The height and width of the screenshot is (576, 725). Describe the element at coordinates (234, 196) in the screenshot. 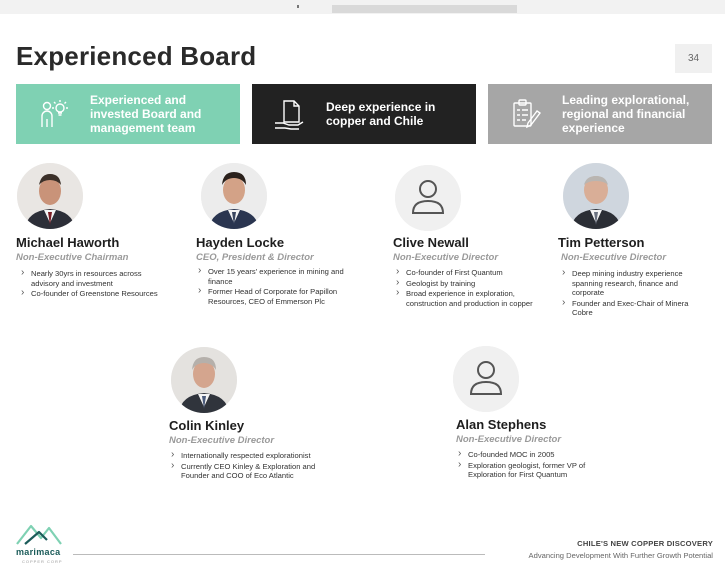

I see `avatar-hayden-locke` at that location.